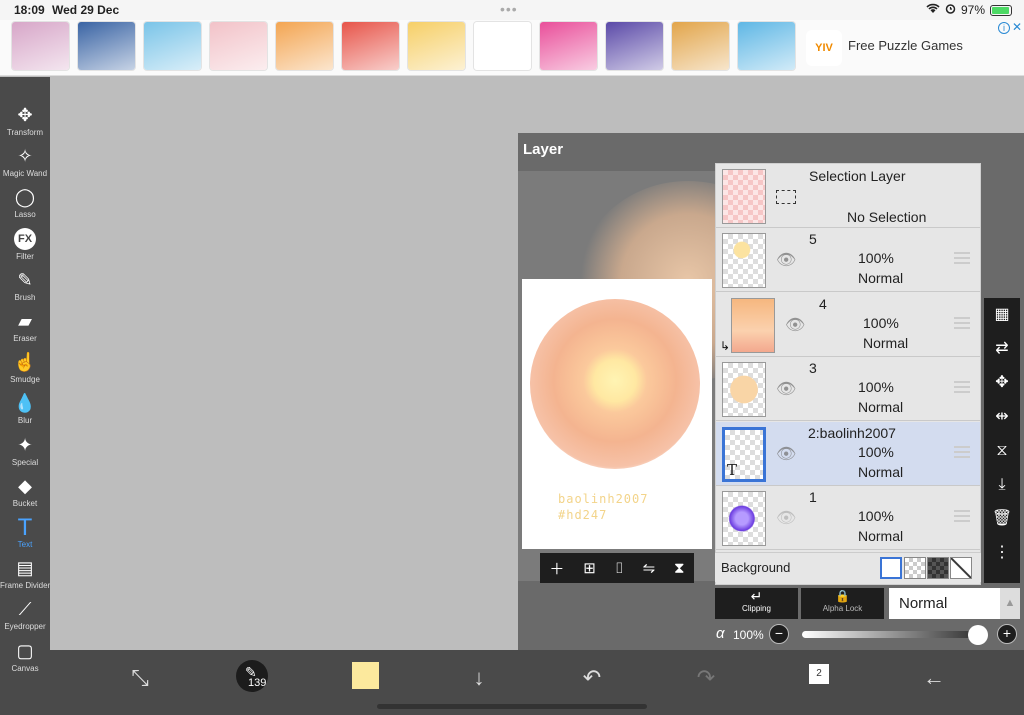 This screenshot has width=1024, height=715. What do you see at coordinates (848, 453) in the screenshot?
I see `layer-row: T 👁 2:baolinh2007 100% Normal` at bounding box center [848, 453].